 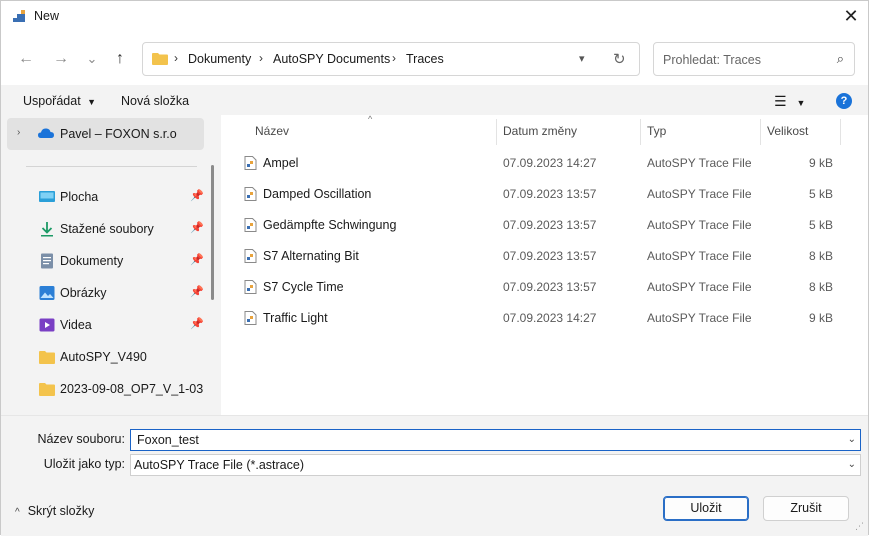 I want to click on organize-label: Uspořádat, so click(x=52, y=101).